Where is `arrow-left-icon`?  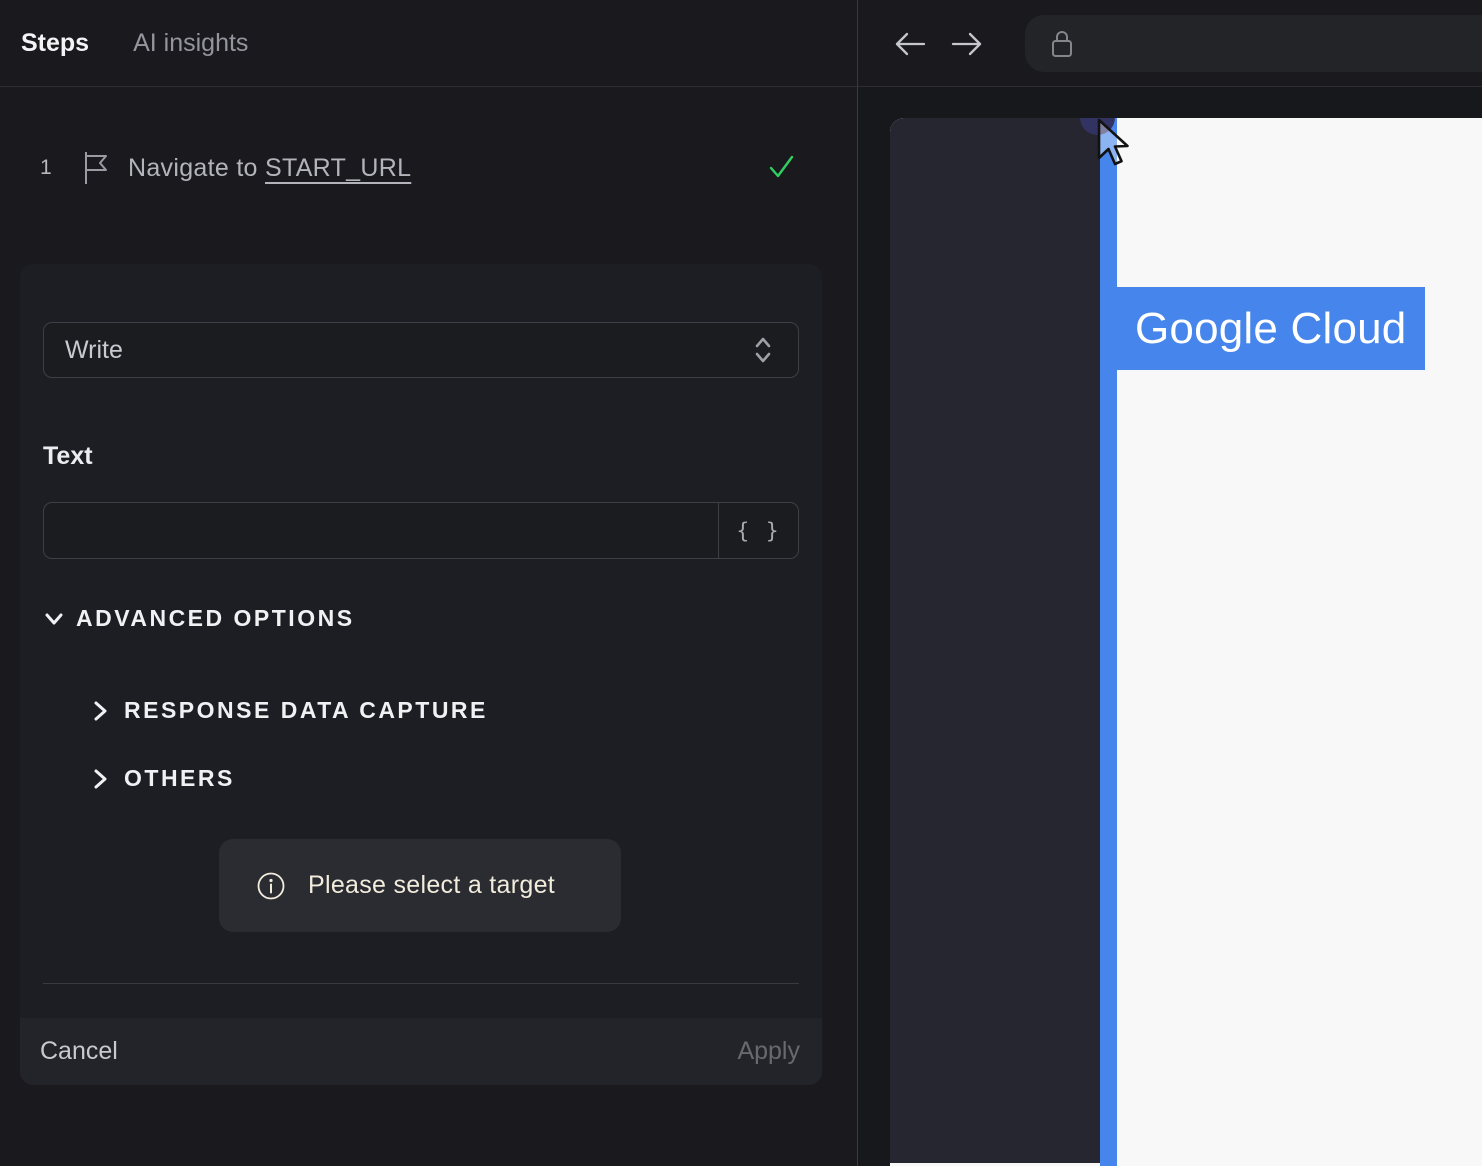
arrow-left-icon is located at coordinates (910, 44).